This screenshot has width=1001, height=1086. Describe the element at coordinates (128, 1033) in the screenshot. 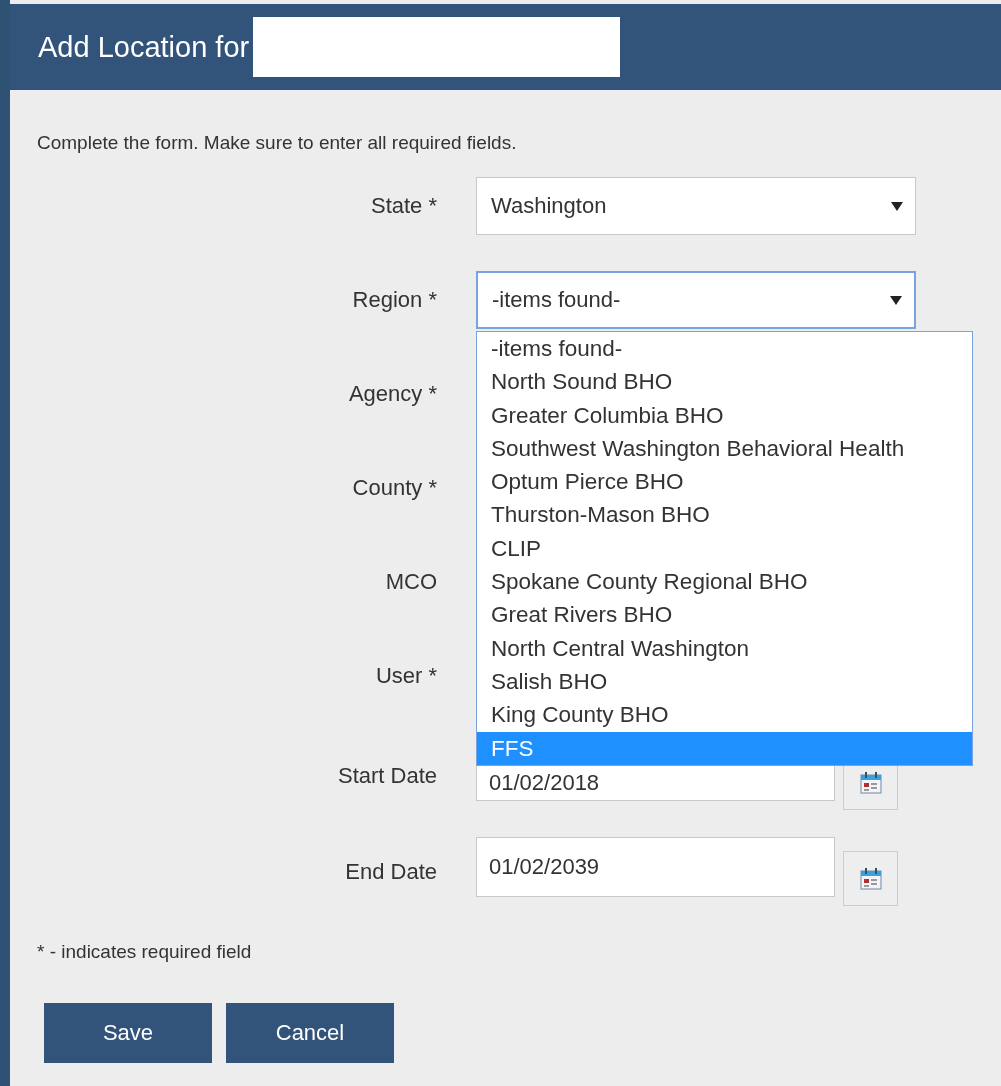

I see `form-button: Save` at that location.